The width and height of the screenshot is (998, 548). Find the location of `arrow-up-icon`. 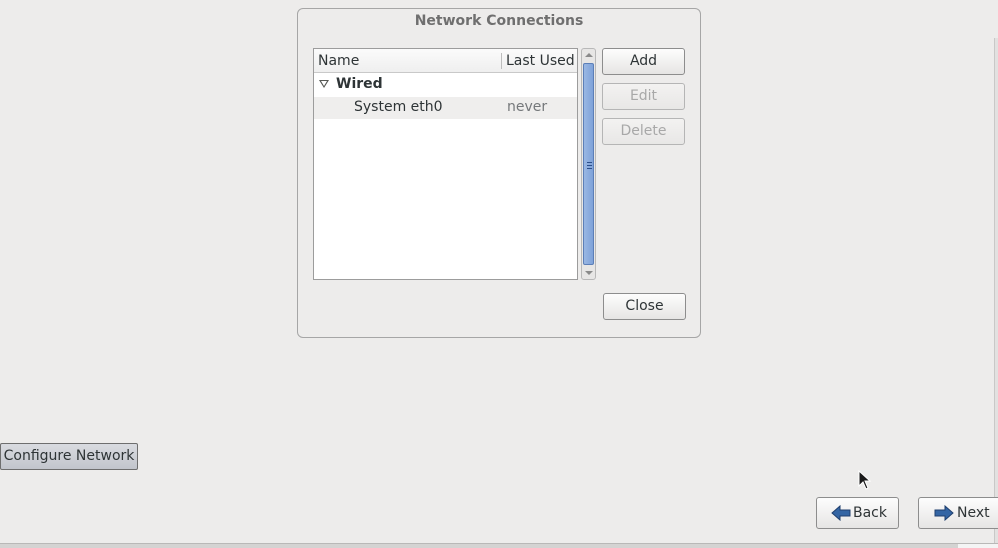

arrow-up-icon is located at coordinates (589, 55).